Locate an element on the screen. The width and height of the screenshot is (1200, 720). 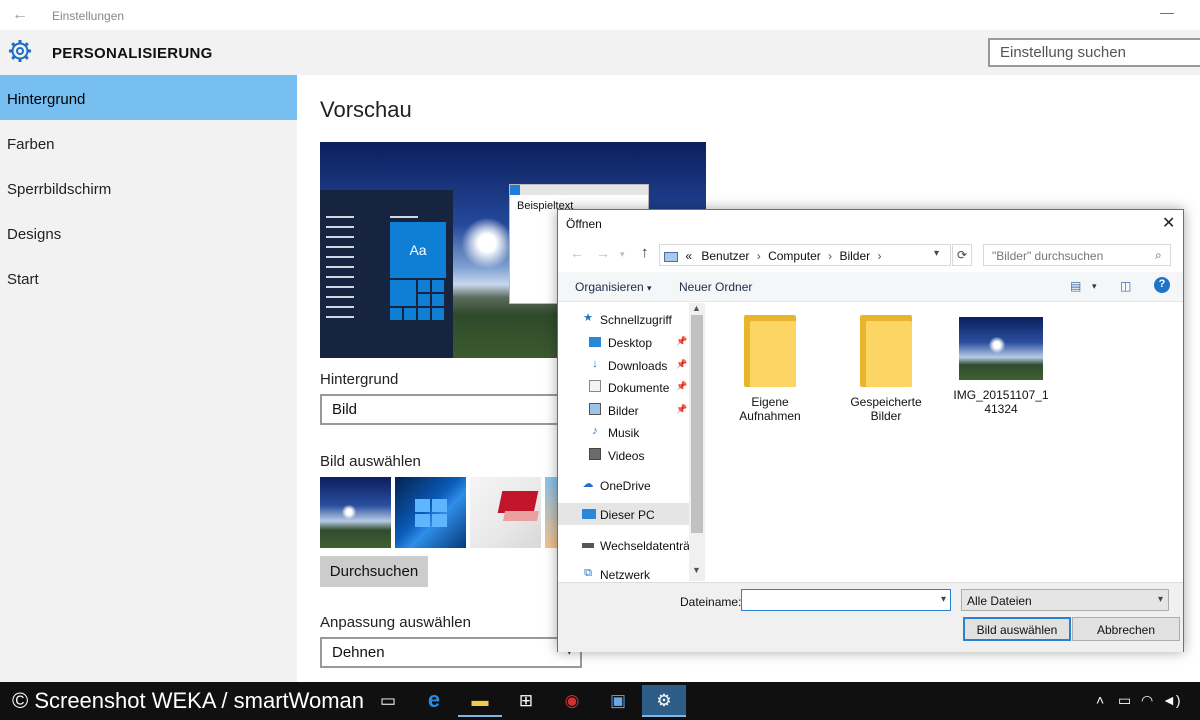
file-item: IMG_20151107_141324 is located at coordinates (1001, 365).